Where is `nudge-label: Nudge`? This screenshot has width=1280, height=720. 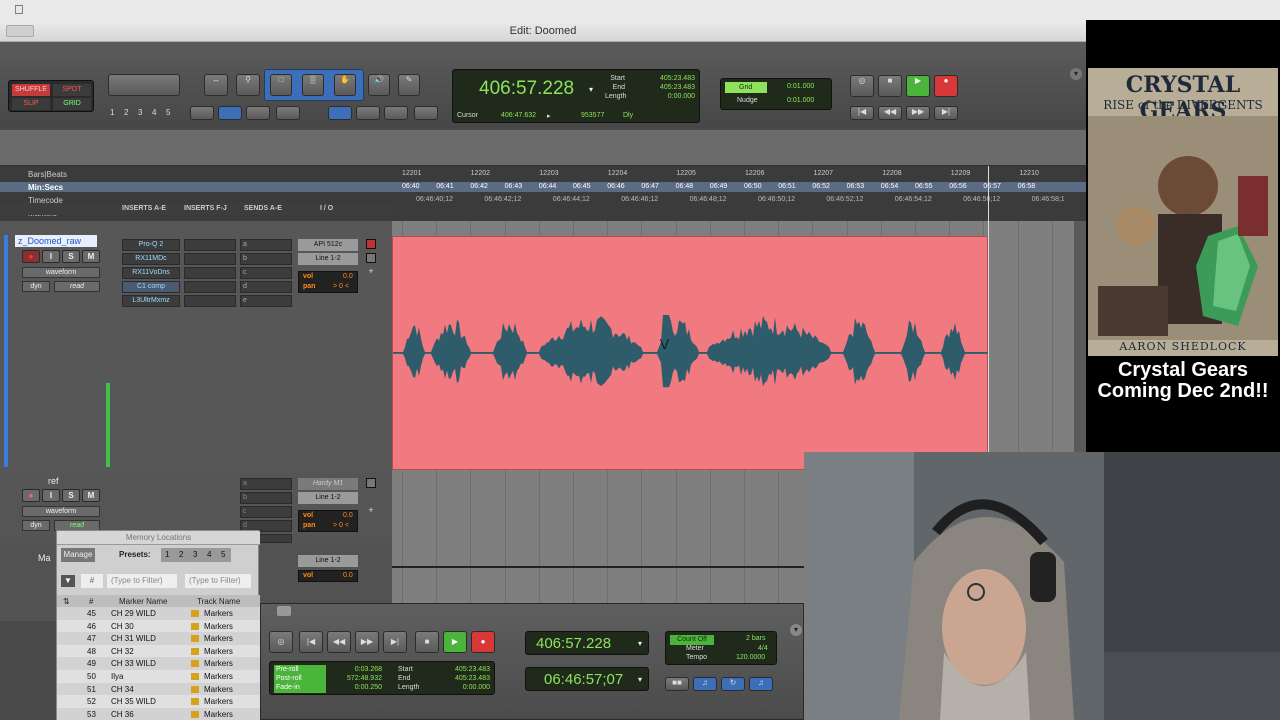 nudge-label: Nudge is located at coordinates (747, 100).